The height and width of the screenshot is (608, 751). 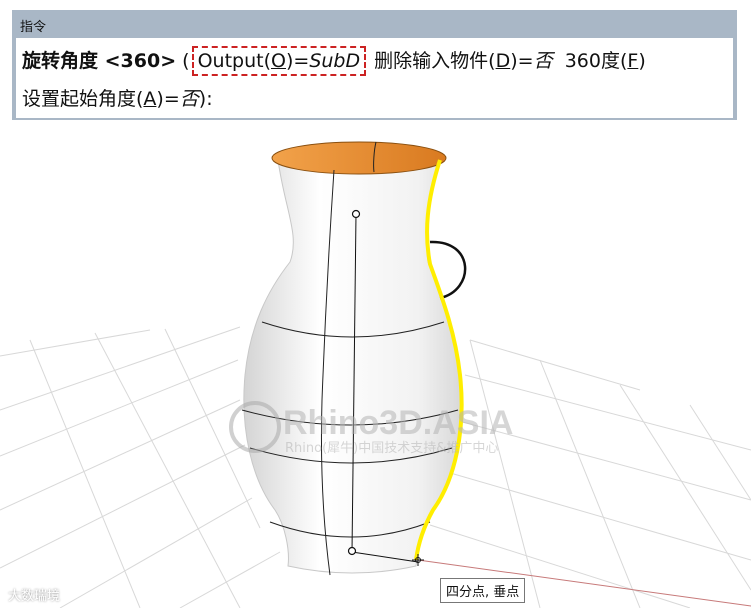 I want to click on command-panel-title: 指令, so click(x=33, y=27).